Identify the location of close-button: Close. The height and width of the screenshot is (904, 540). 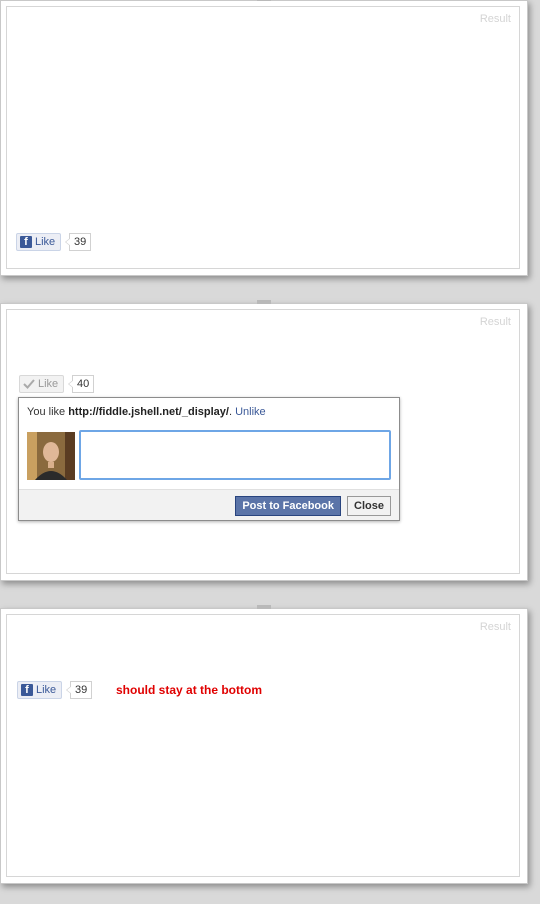
(369, 506).